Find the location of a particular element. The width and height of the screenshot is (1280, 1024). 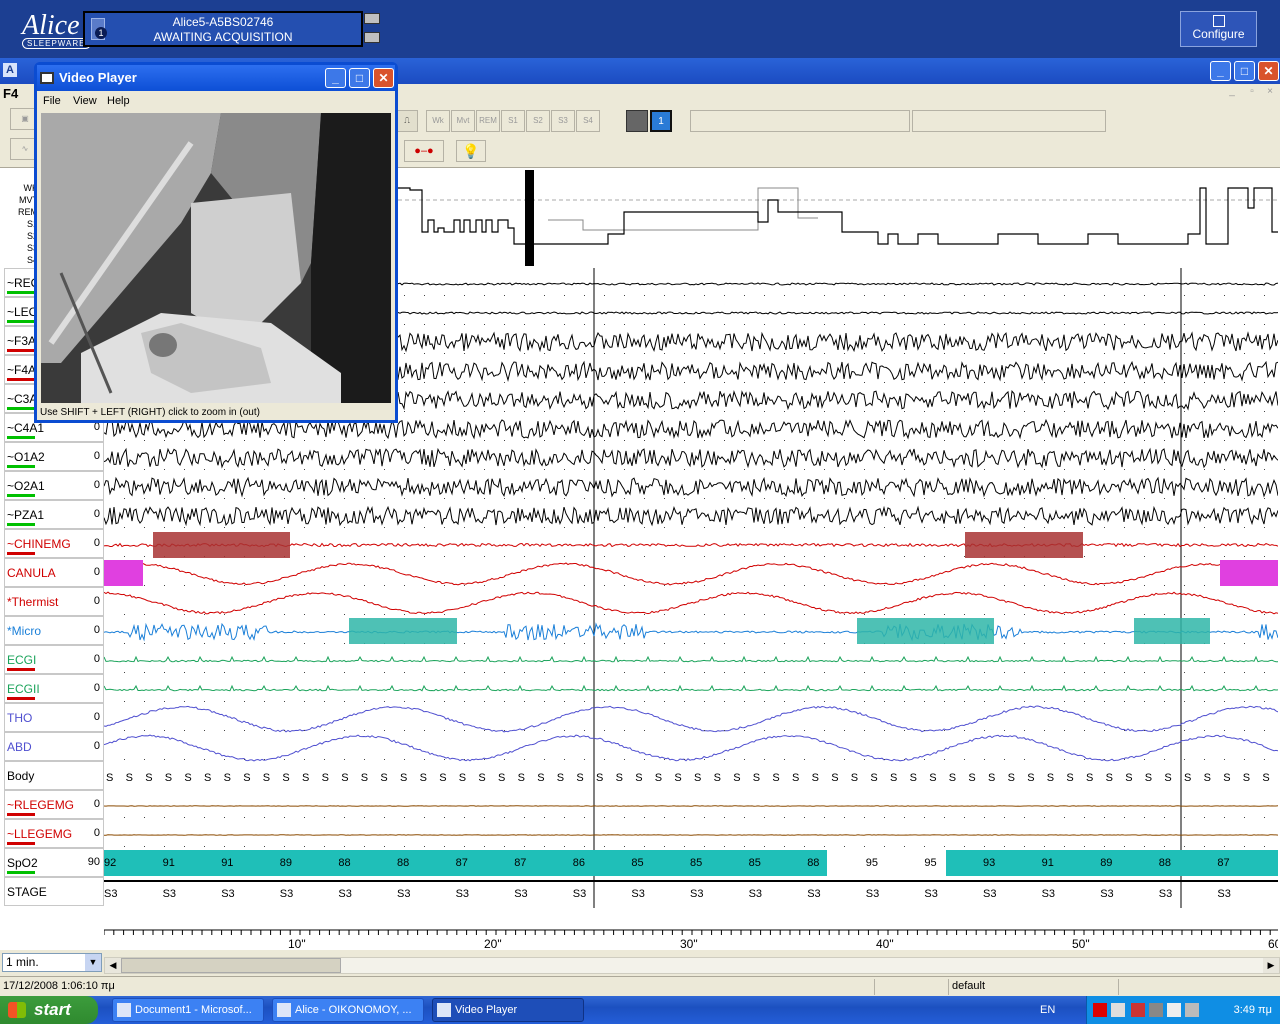

channel-label: *Thermist 0 is located at coordinates (54, 601).